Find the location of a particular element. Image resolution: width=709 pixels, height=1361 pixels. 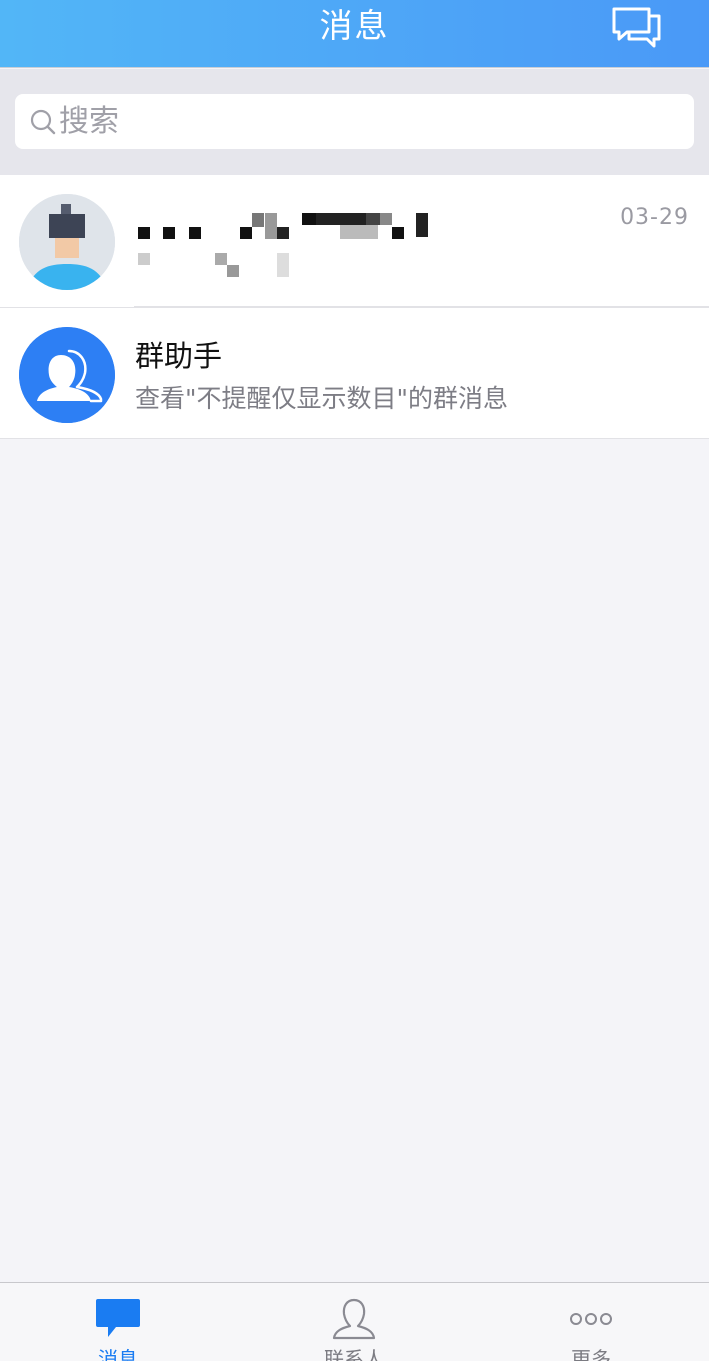

tab-messages: 消息 is located at coordinates (118, 1322).